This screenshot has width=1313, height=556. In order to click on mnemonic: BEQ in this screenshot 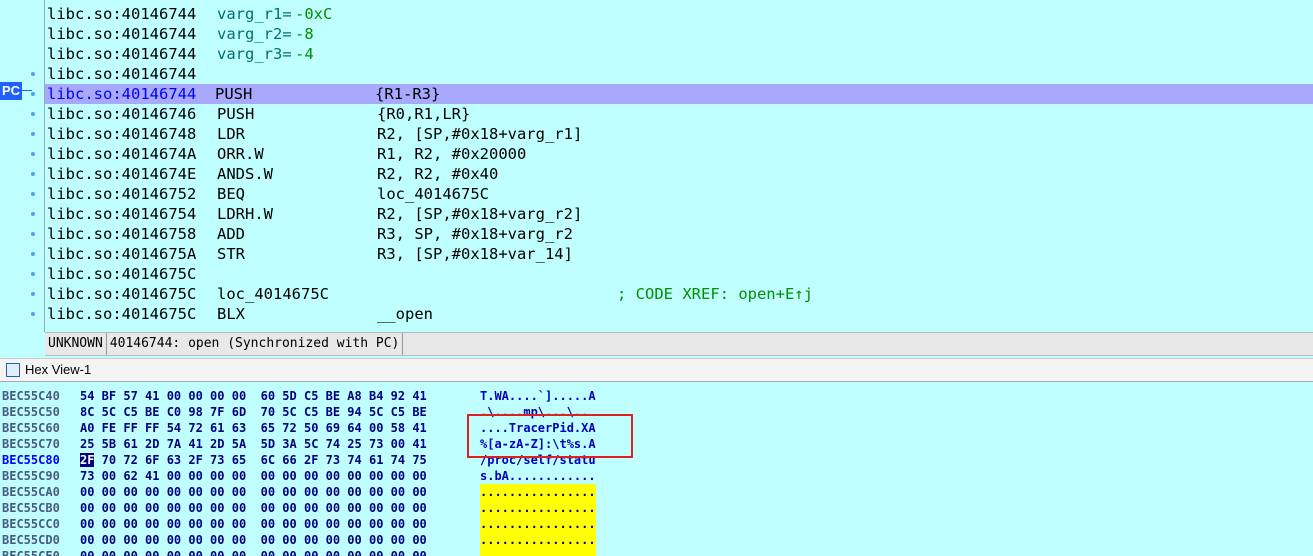, I will do `click(231, 194)`.